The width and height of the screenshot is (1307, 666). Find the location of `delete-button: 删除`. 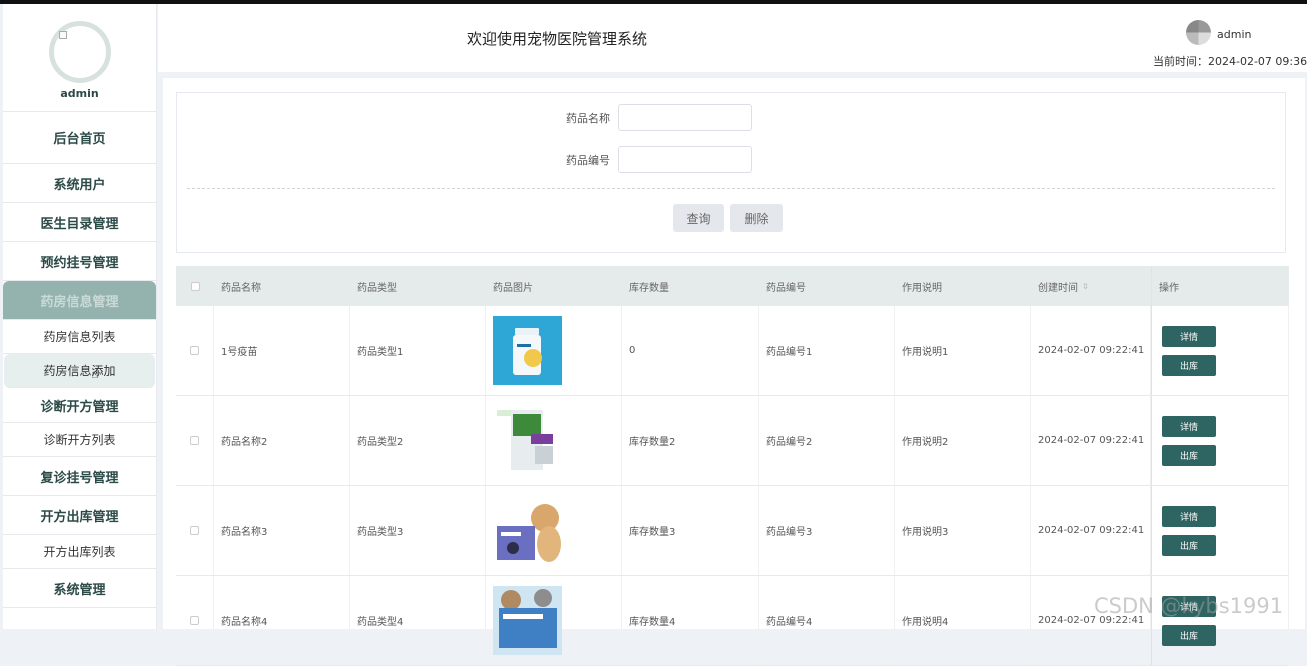

delete-button: 删除 is located at coordinates (756, 218).